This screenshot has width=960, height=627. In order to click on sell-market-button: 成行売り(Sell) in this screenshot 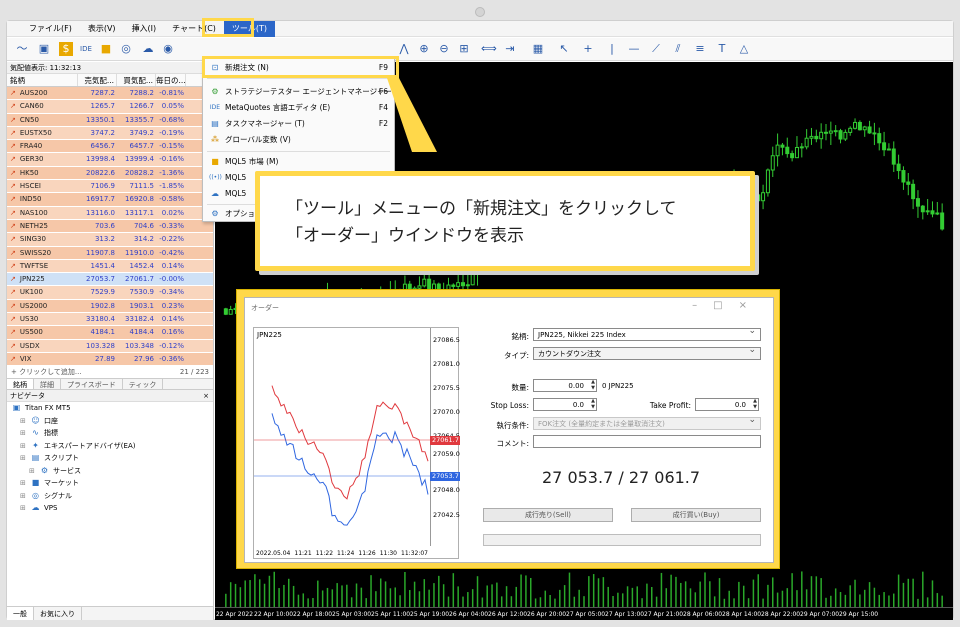, I will do `click(548, 515)`.